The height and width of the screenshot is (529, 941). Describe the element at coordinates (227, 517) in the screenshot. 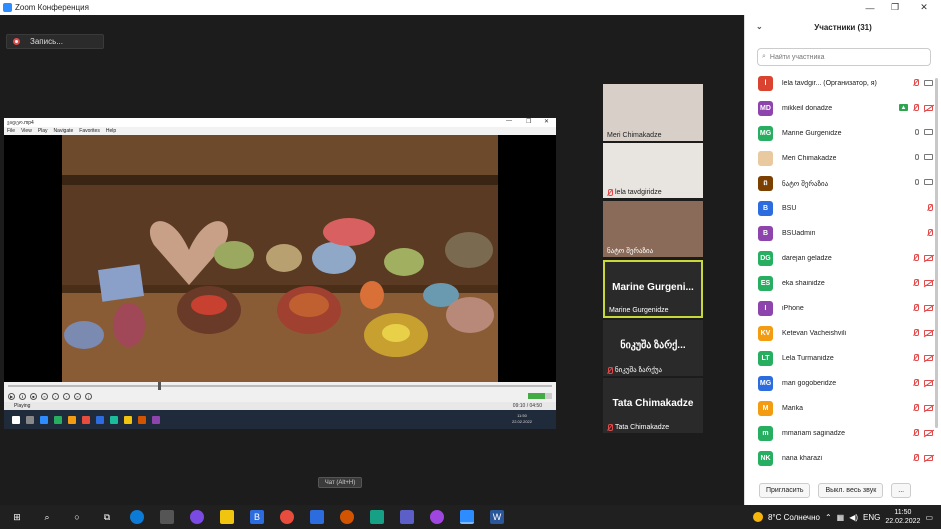

I see `folder-icon` at that location.